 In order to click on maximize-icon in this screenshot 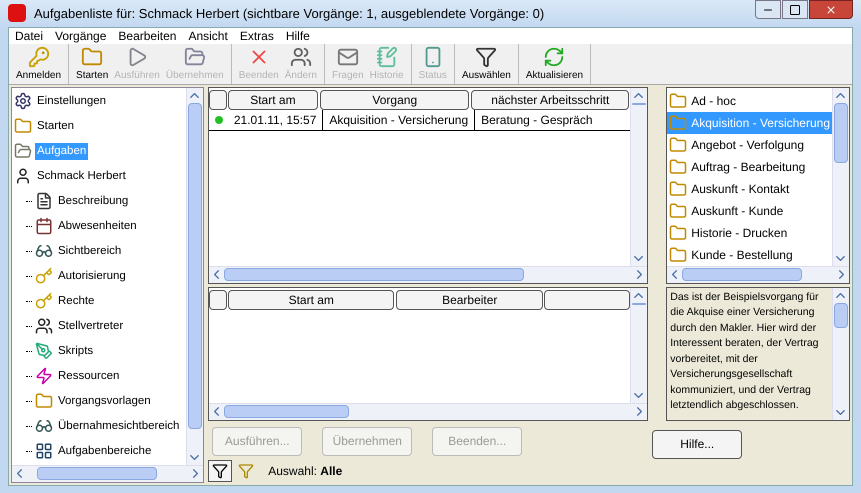, I will do `click(795, 10)`.